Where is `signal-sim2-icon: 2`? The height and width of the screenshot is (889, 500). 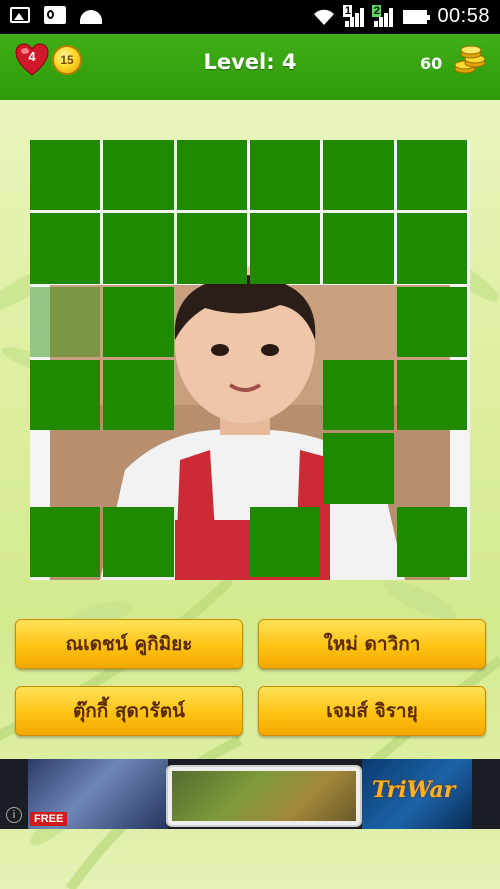 signal-sim2-icon: 2 is located at coordinates (383, 15).